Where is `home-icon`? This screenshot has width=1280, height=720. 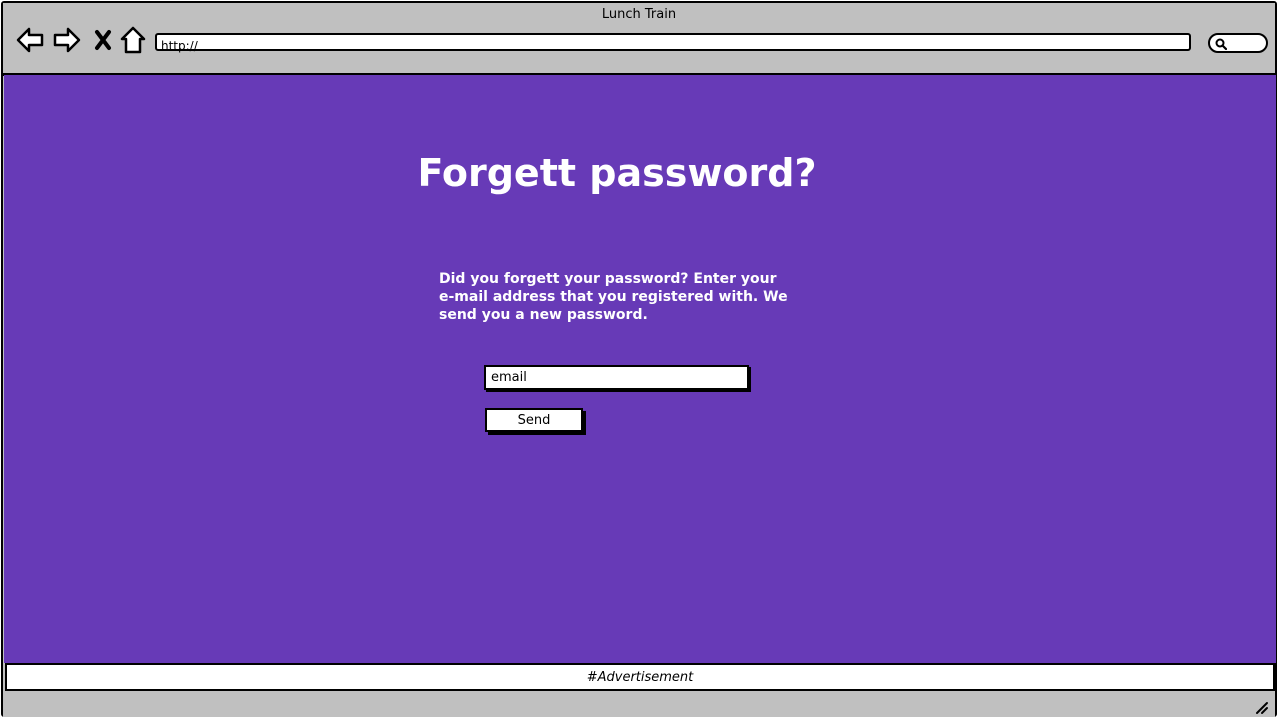
home-icon is located at coordinates (133, 40).